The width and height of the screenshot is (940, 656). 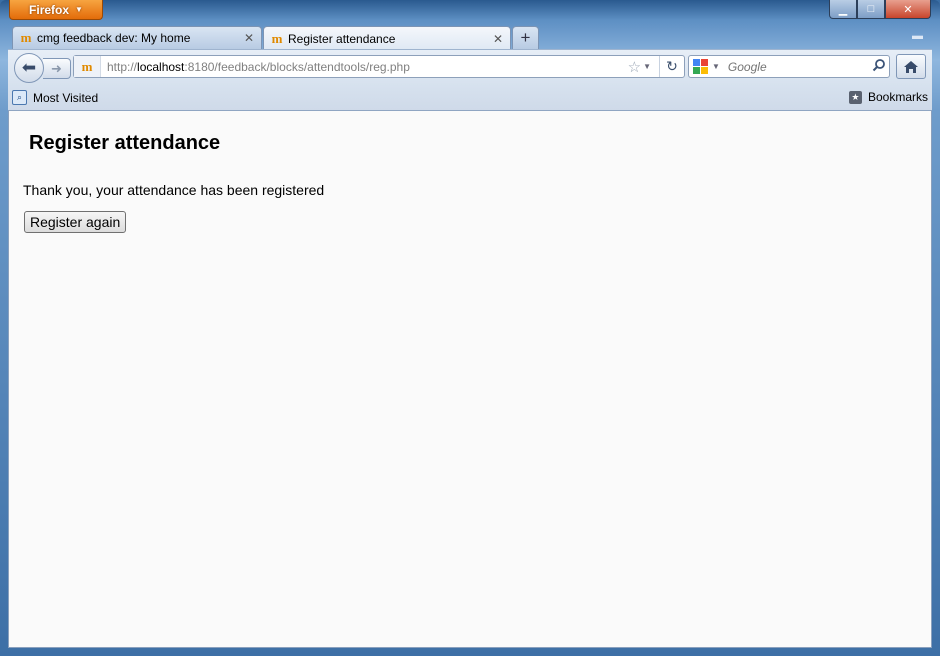 I want to click on search-input, so click(x=797, y=66).